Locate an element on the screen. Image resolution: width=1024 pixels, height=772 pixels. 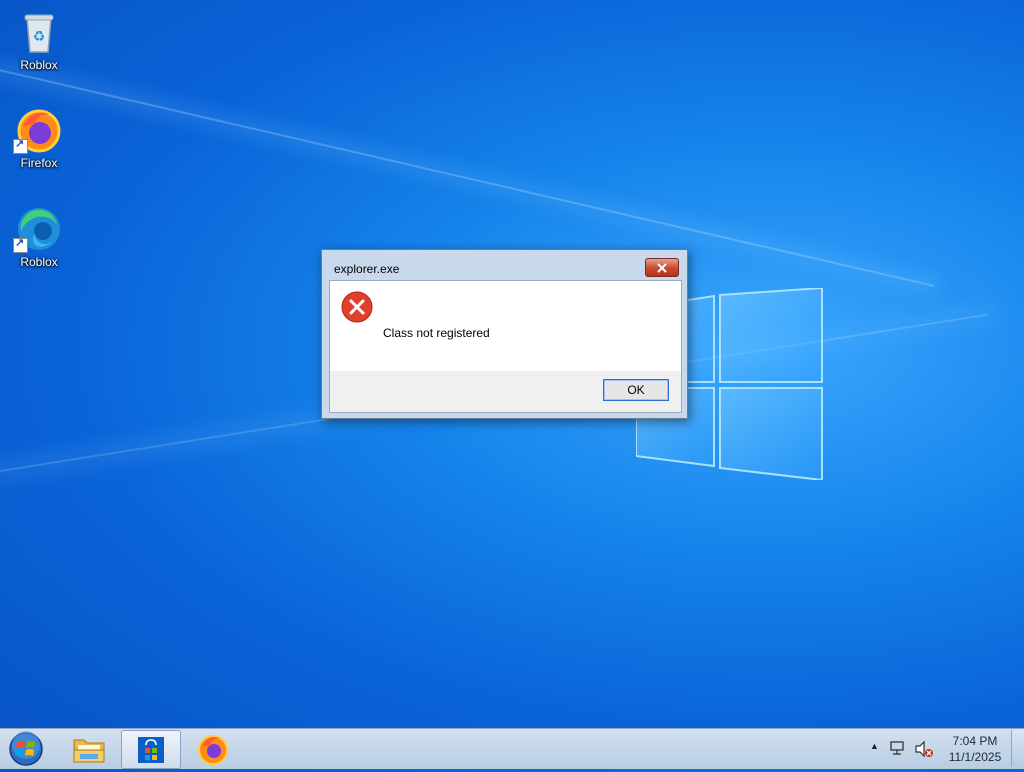
desktop-icon-firefox: Firefox is located at coordinates (39, 138).